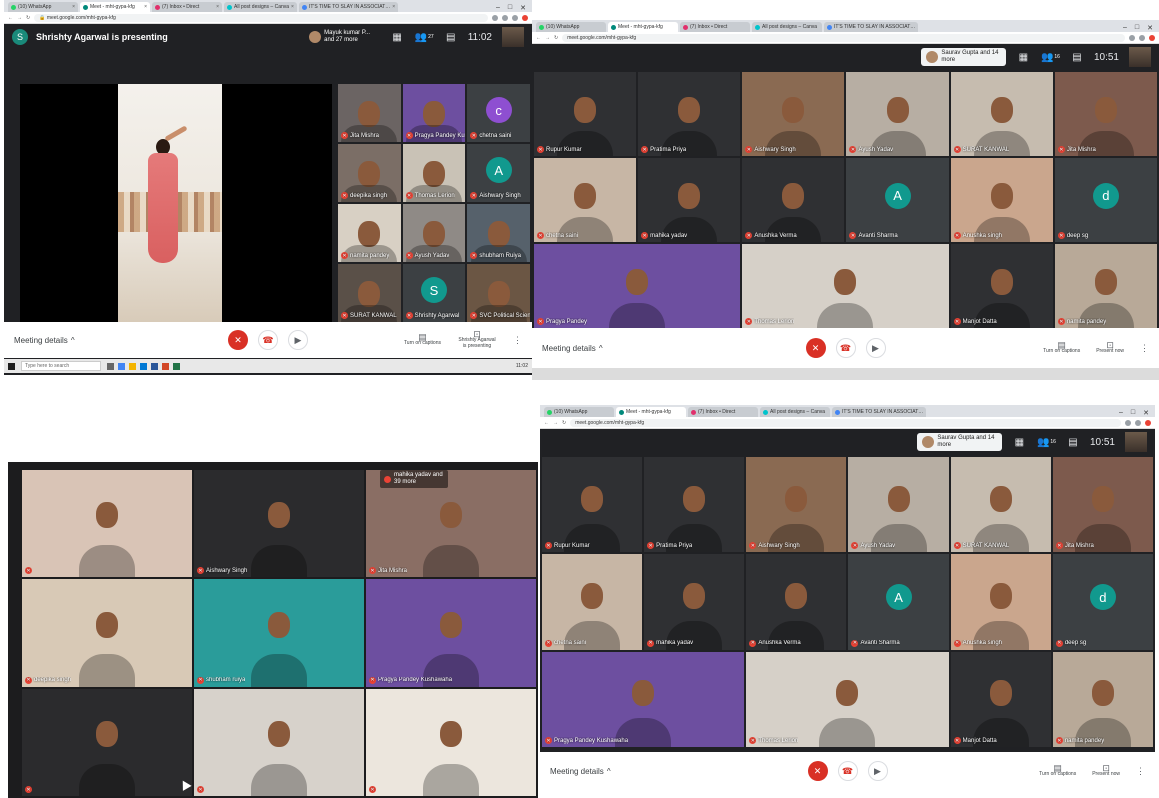  What do you see at coordinates (165, 366) in the screenshot?
I see `powerpoint-icon` at bounding box center [165, 366].